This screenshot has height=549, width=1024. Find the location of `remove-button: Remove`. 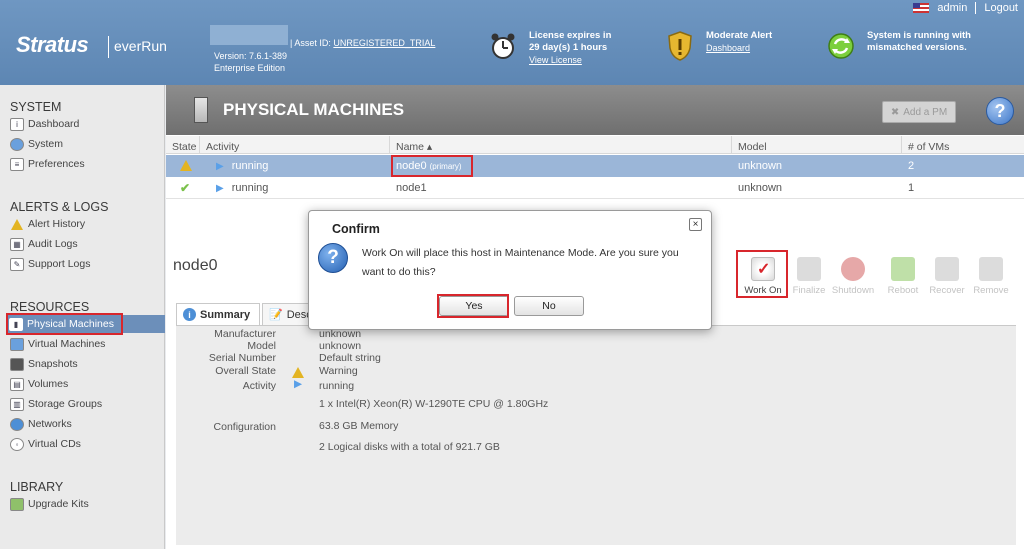

remove-button: Remove is located at coordinates (991, 274).